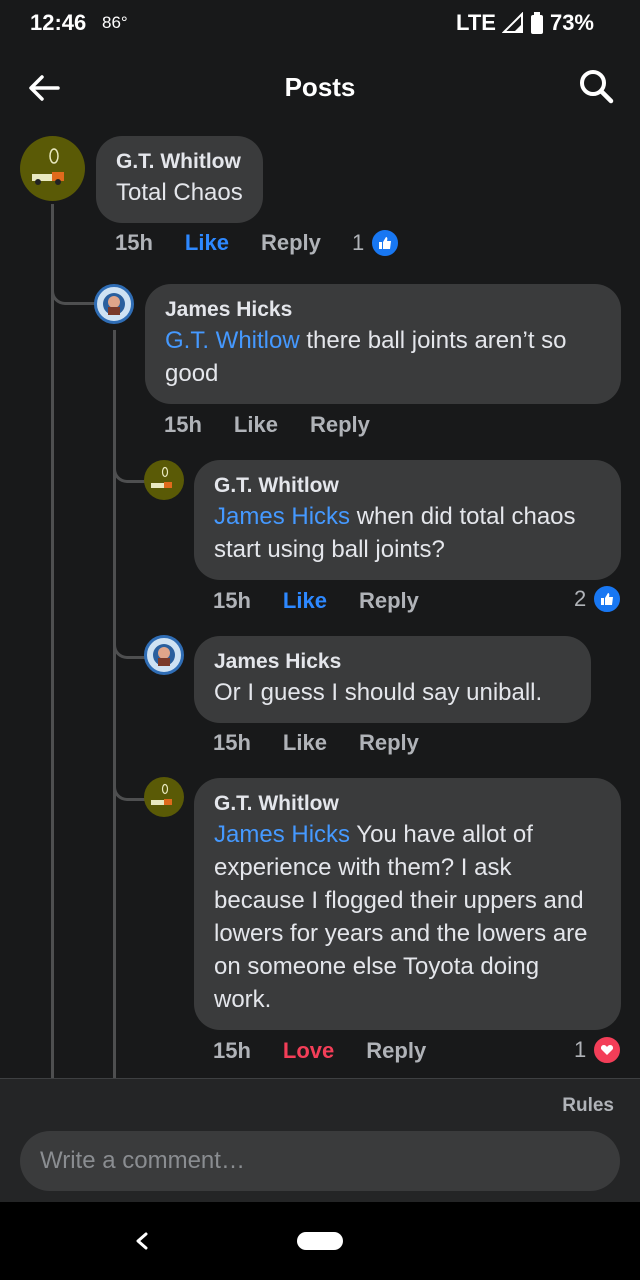 This screenshot has height=1280, width=640. What do you see at coordinates (308, 1051) in the screenshot?
I see `love-button: Love` at bounding box center [308, 1051].